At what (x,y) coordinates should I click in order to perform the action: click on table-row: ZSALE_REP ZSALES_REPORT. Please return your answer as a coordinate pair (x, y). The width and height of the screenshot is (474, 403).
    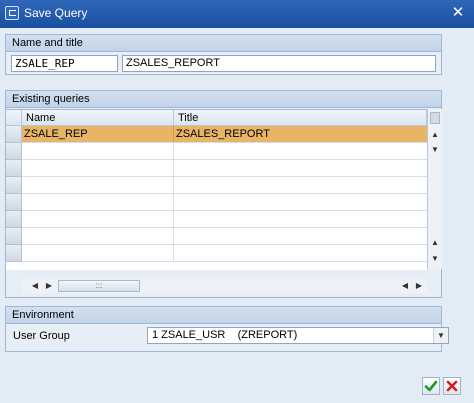
    Looking at the image, I should click on (224, 134).